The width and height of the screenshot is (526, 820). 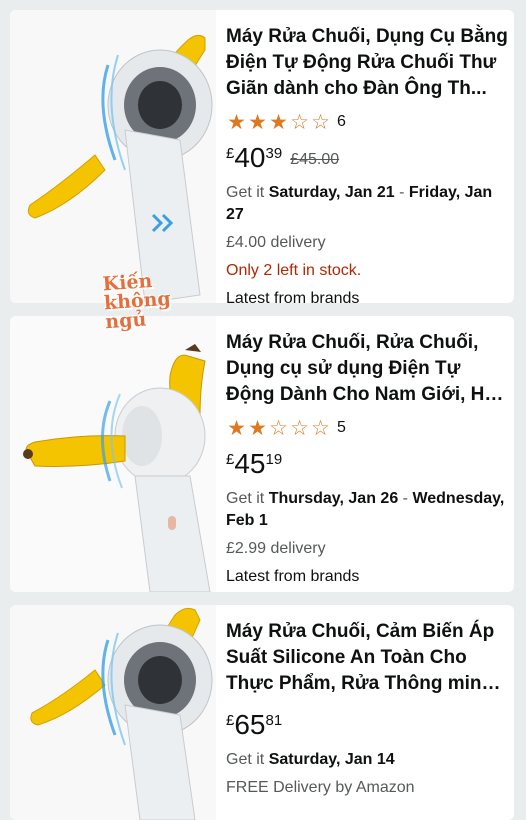 I want to click on delivery-date: Saturday, Jan 21, so click(x=331, y=192).